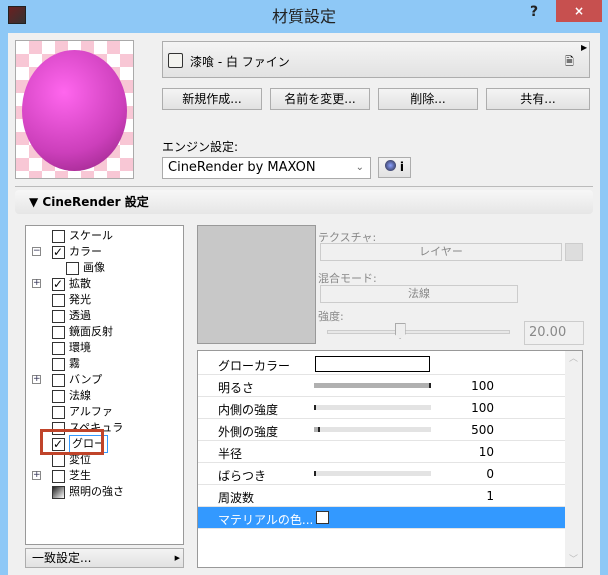 The width and height of the screenshot is (608, 575). I want to click on load-texture-icon, so click(574, 252).